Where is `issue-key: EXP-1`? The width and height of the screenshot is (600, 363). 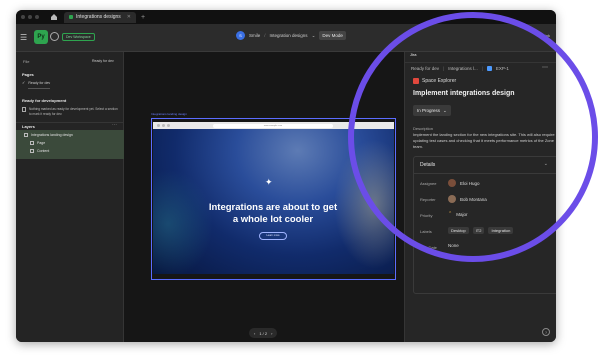
issue-key: EXP-1 is located at coordinates (502, 68).